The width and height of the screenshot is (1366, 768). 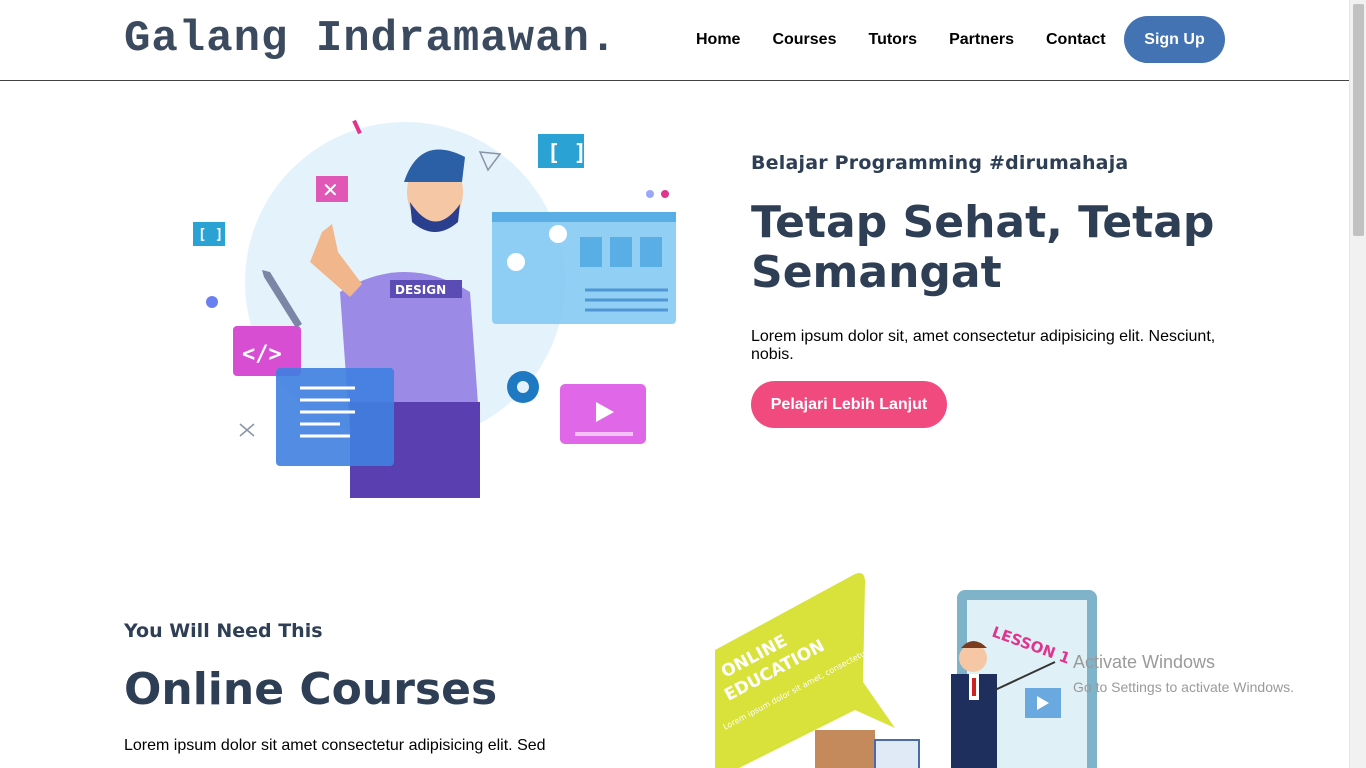 What do you see at coordinates (223, 631) in the screenshot?
I see `courses-eyebrow: You Will Need This` at bounding box center [223, 631].